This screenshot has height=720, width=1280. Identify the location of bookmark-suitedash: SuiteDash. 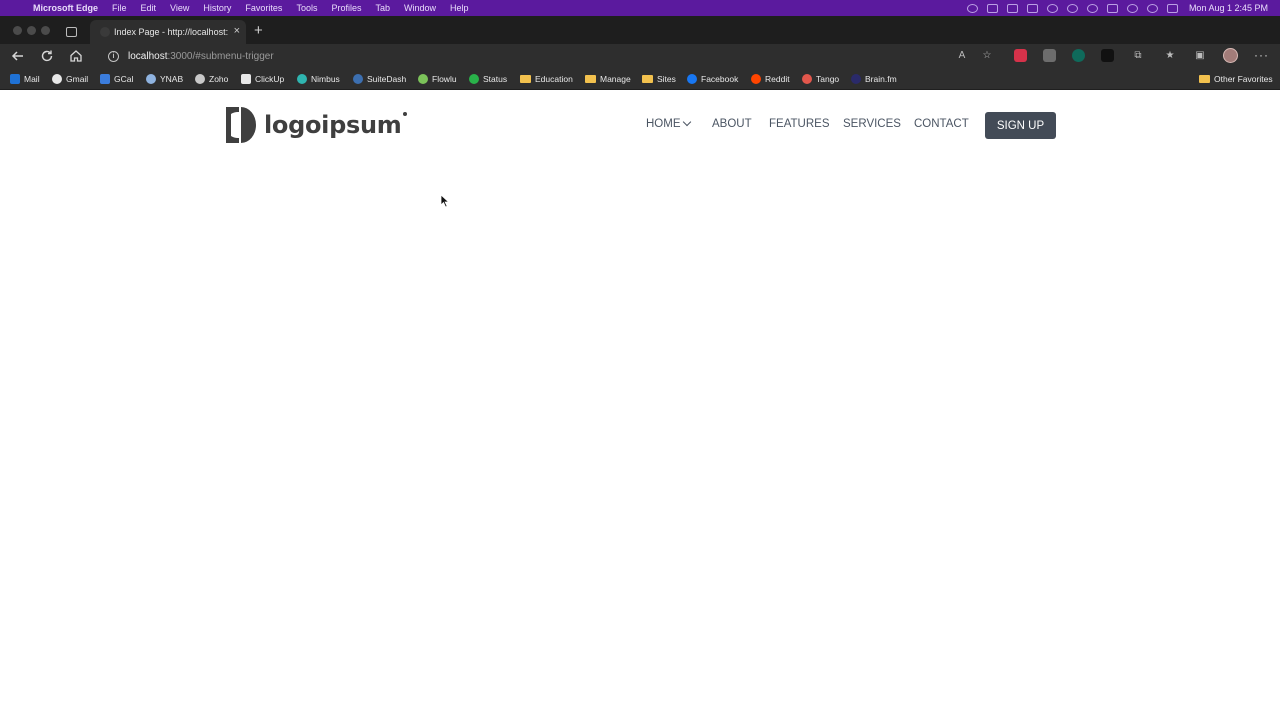
(379, 79).